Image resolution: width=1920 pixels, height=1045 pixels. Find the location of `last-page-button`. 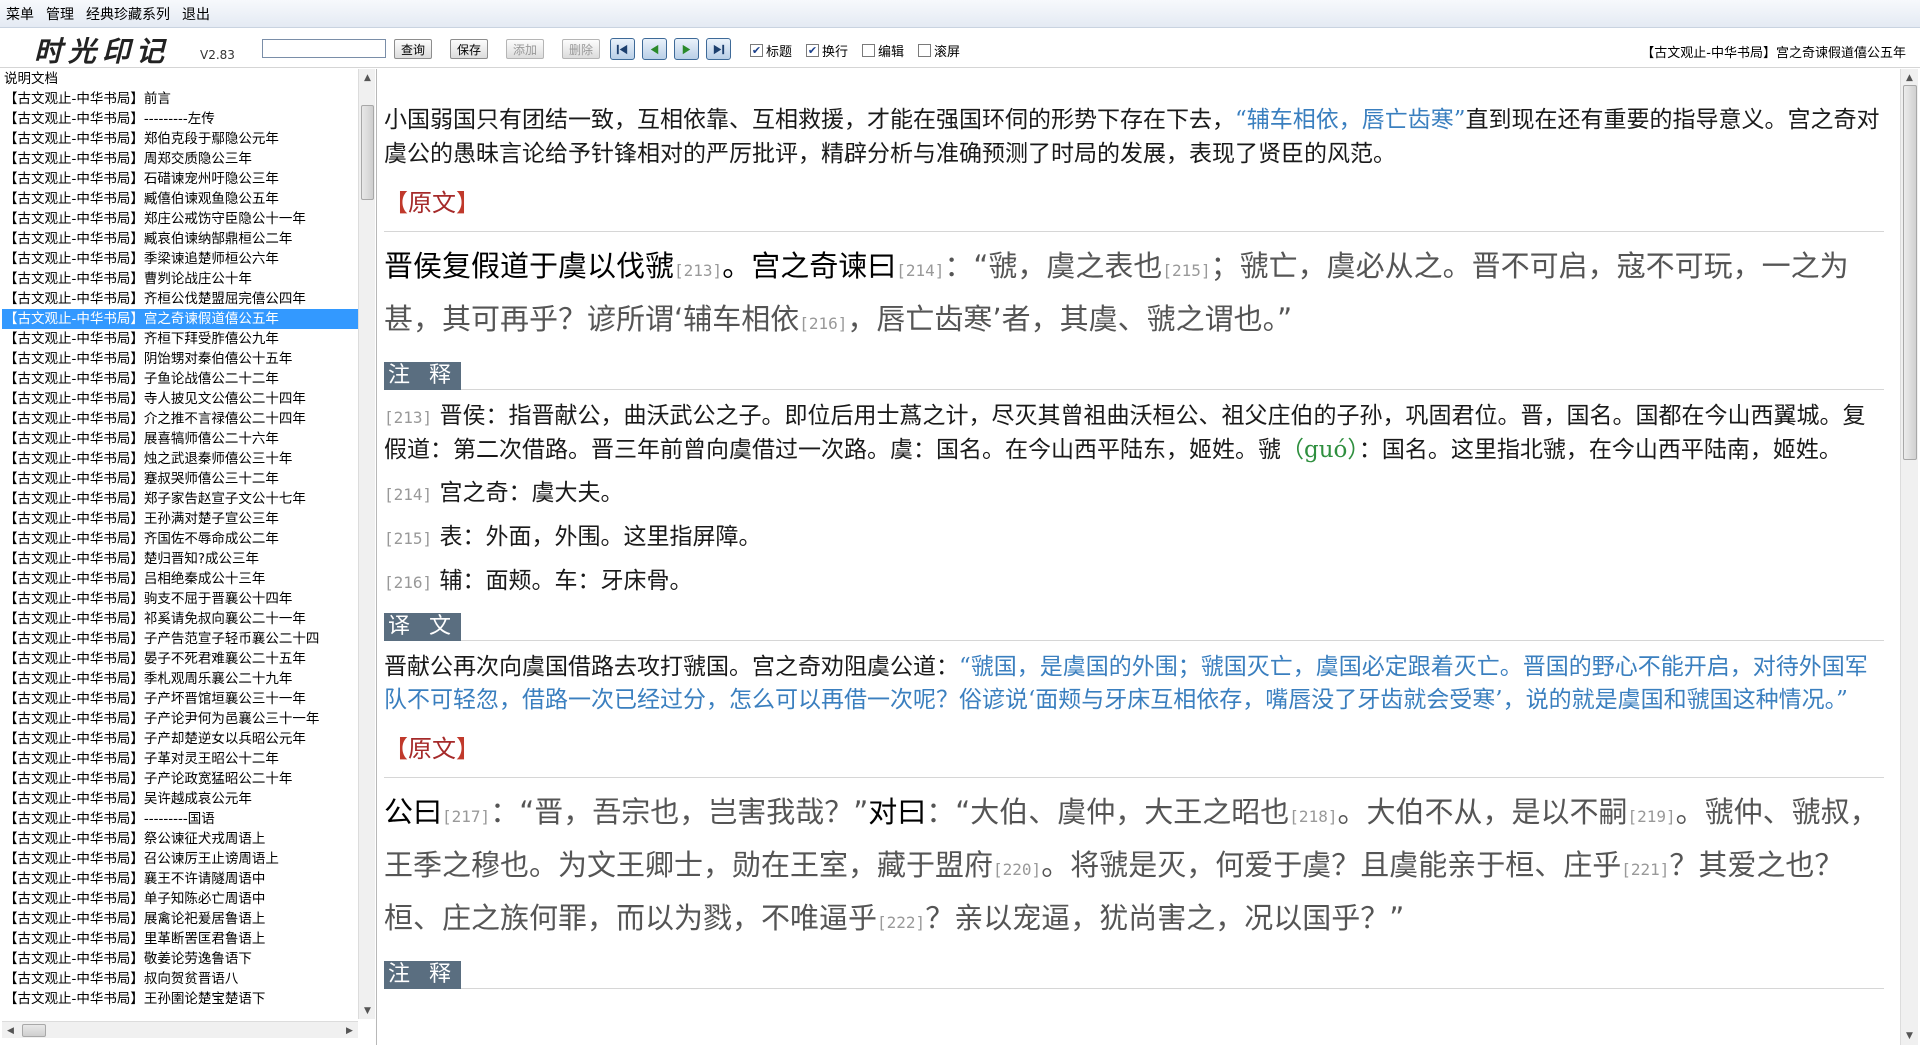

last-page-button is located at coordinates (718, 49).